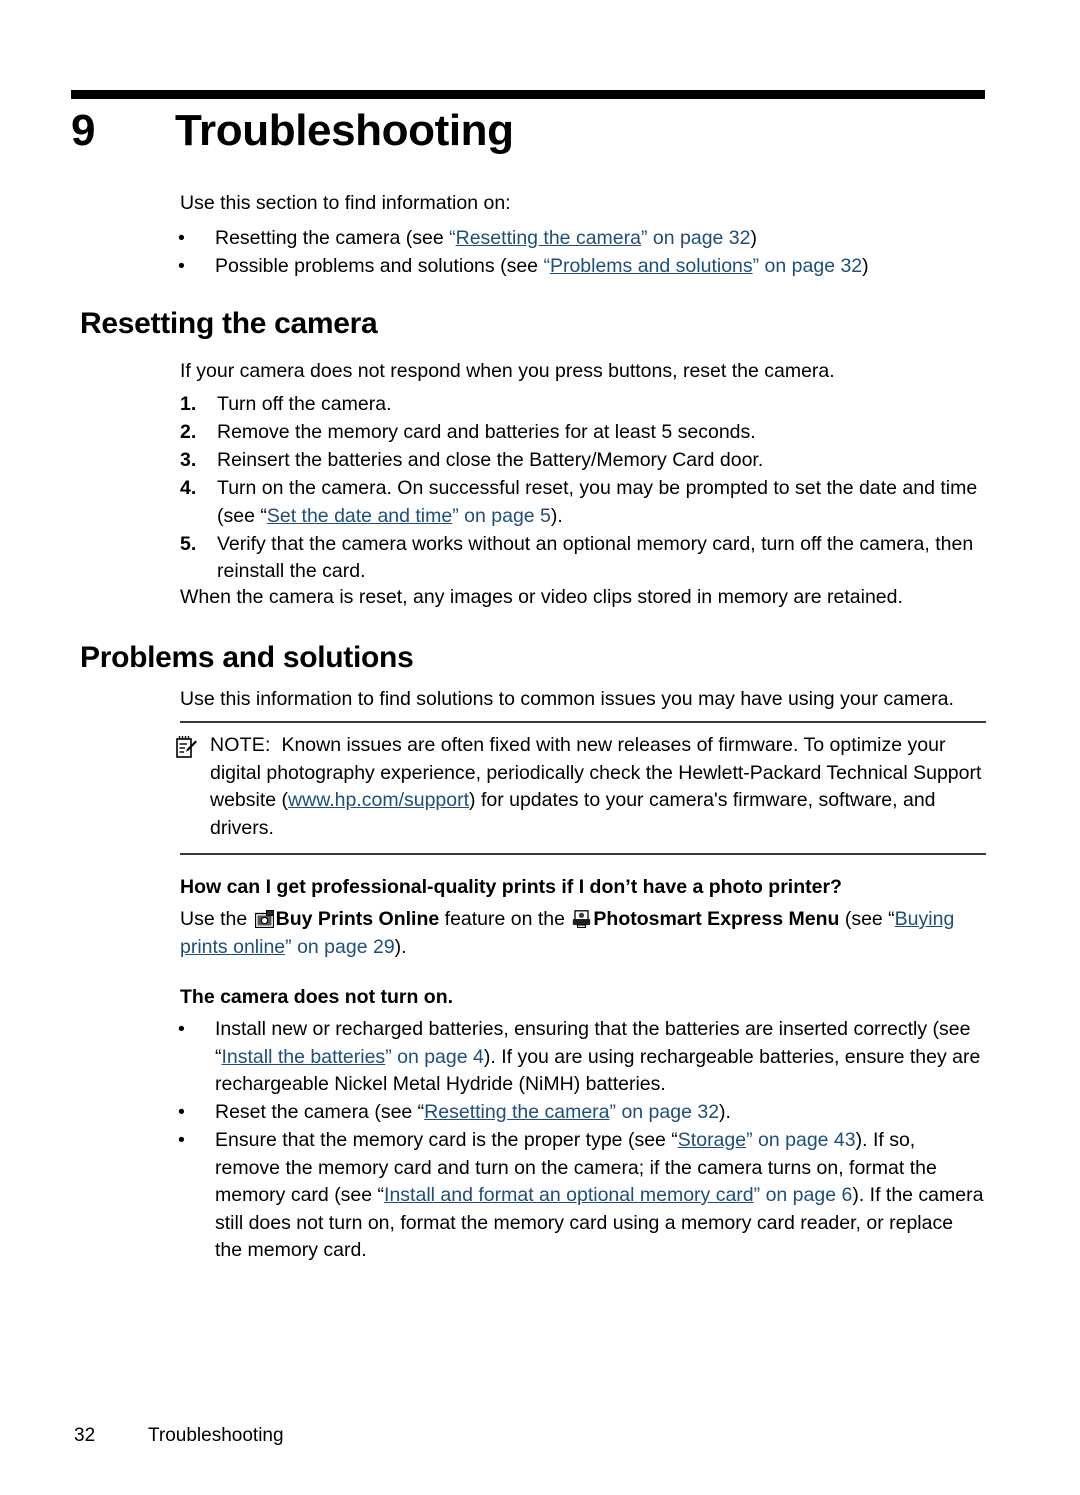 The height and width of the screenshot is (1495, 1080). Describe the element at coordinates (811, 266) in the screenshot. I see `intro-bullet-1-link-tail: on page 32` at that location.